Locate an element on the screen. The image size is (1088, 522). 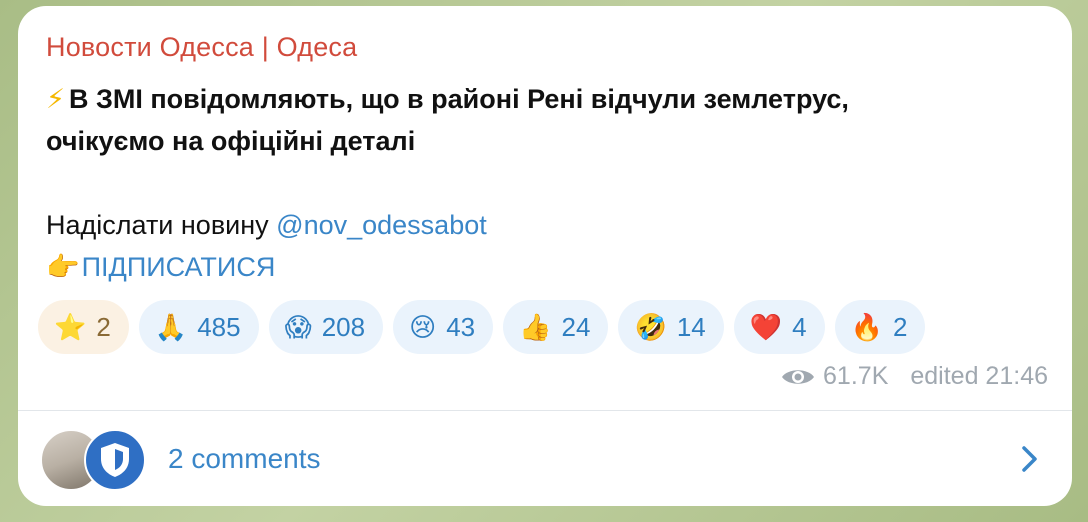
reactions-bar: ⭐ 2 🙏 485 😱 208 😢 43 👍 24 🤣 14 ❤️ 4 🔥 2 is located at coordinates (482, 327).